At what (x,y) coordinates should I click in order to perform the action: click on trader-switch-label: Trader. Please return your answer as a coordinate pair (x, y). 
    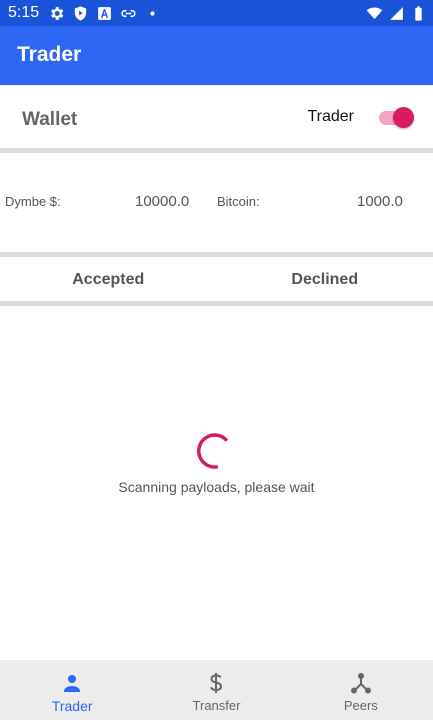
    Looking at the image, I should click on (330, 116).